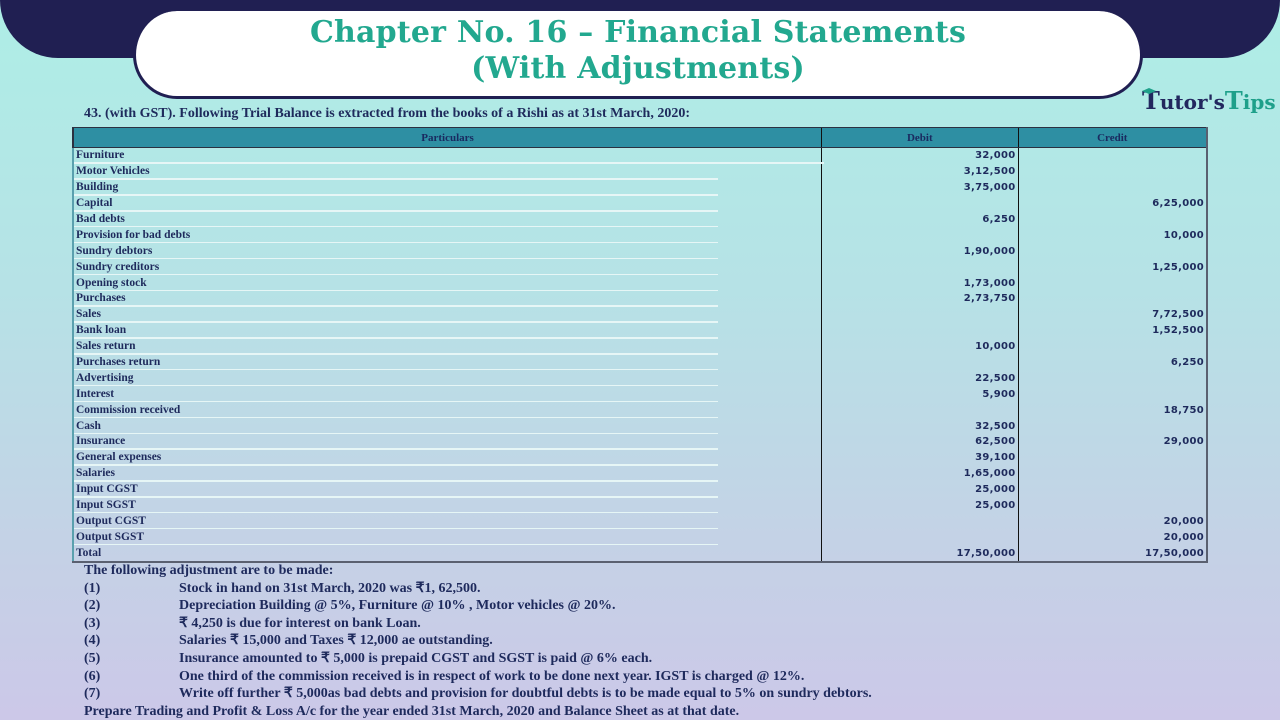 This screenshot has width=1280, height=720. What do you see at coordinates (88, 314) in the screenshot?
I see `particular-label: Sales` at bounding box center [88, 314].